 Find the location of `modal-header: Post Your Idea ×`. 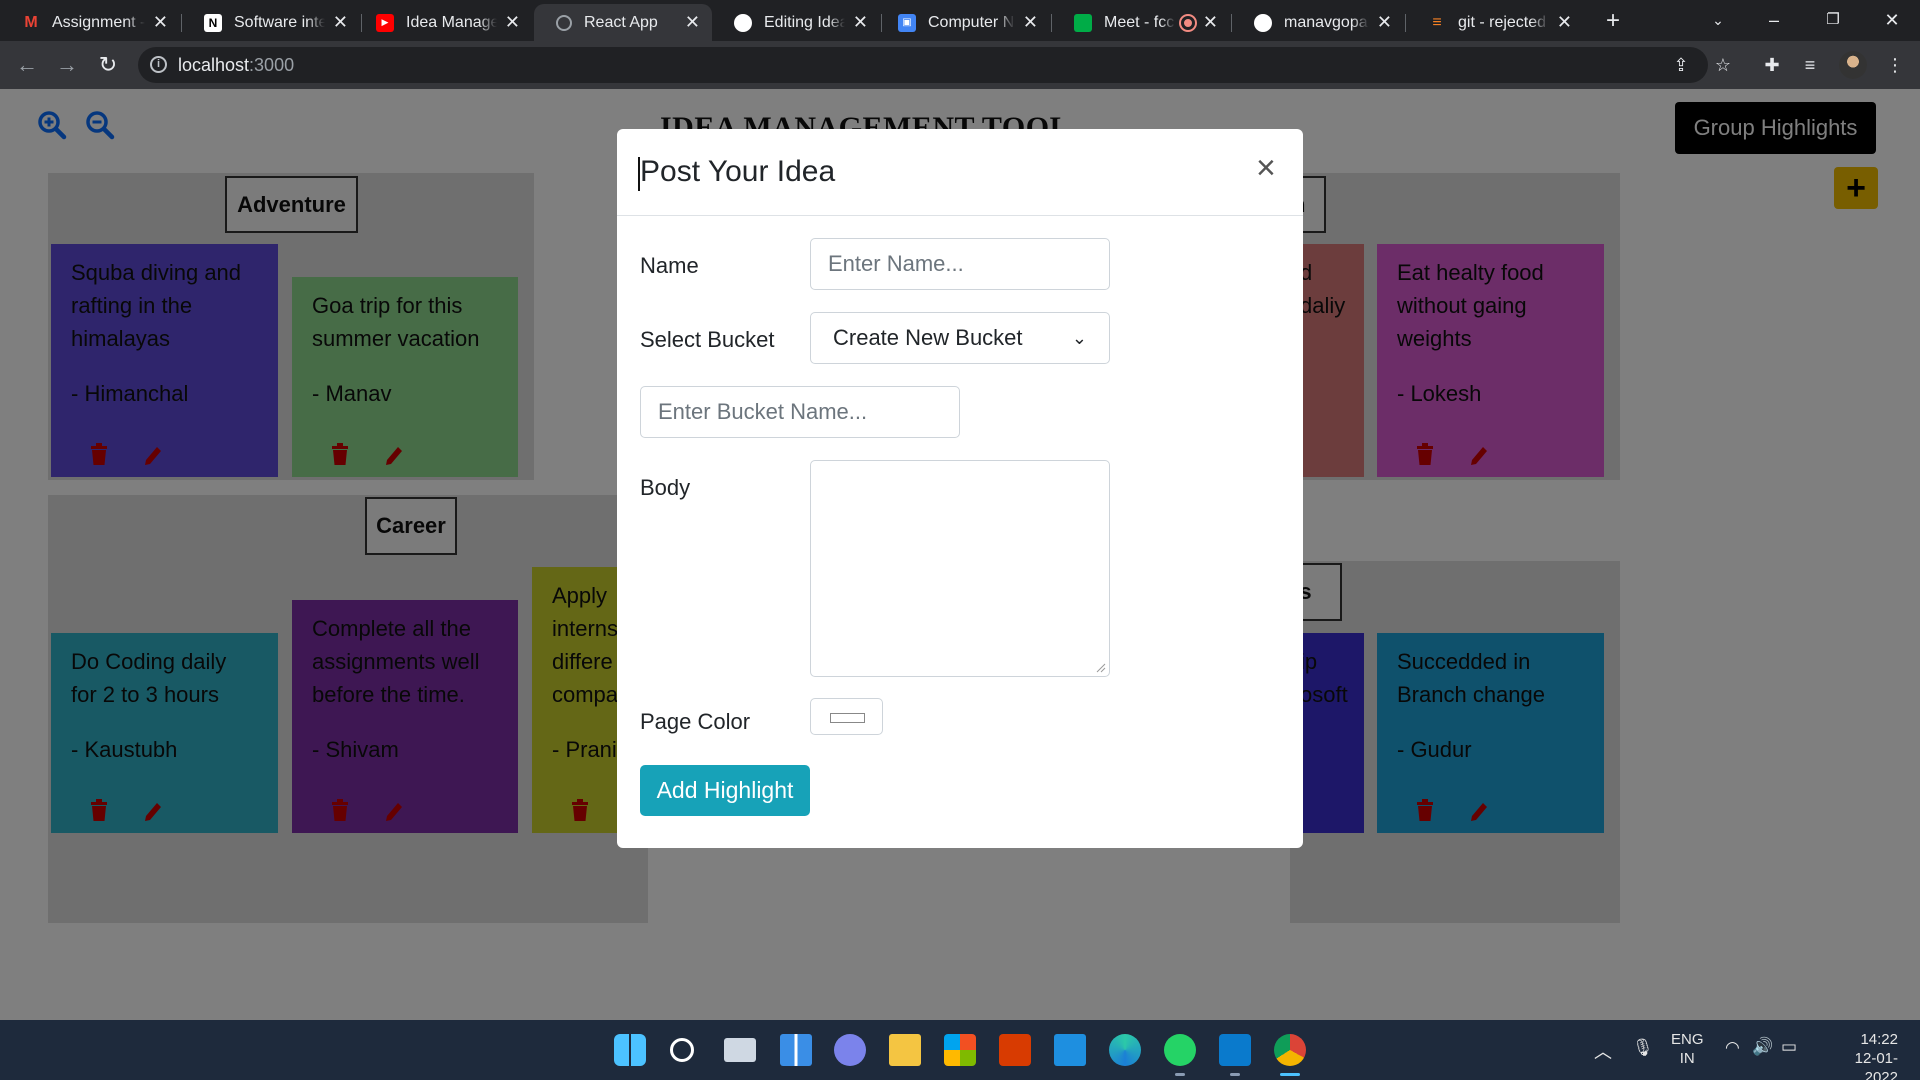

modal-header: Post Your Idea × is located at coordinates (960, 172).